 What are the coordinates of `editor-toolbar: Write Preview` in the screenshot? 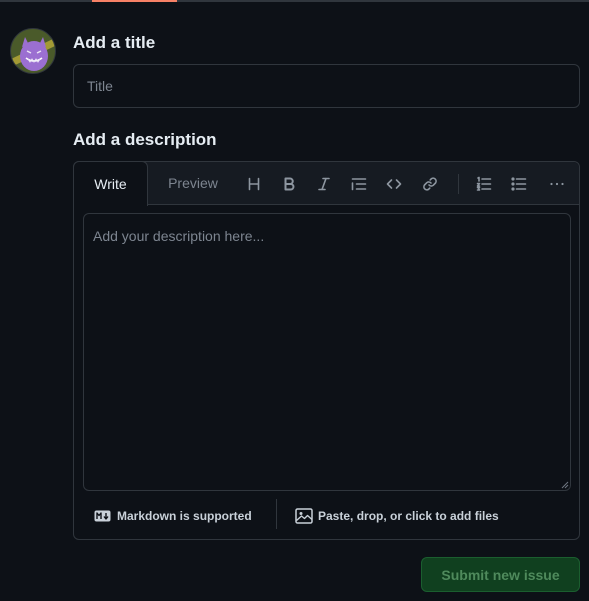 It's located at (326, 183).